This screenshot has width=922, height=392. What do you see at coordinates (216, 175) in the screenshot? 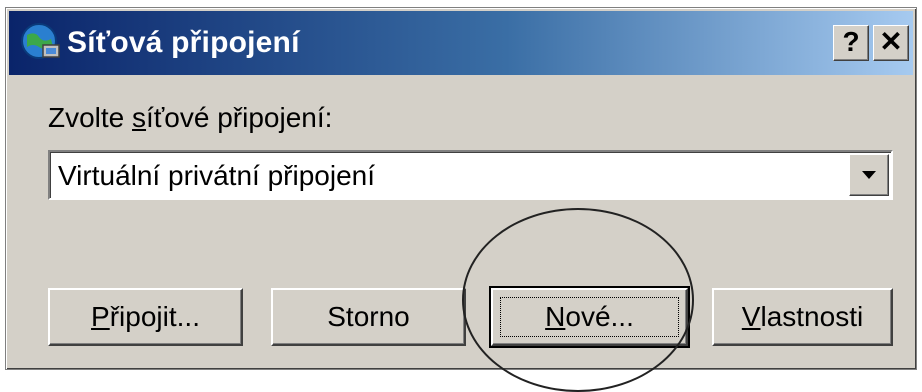
I see `dropdown-selected-value: Virtuální privátní připojení` at bounding box center [216, 175].